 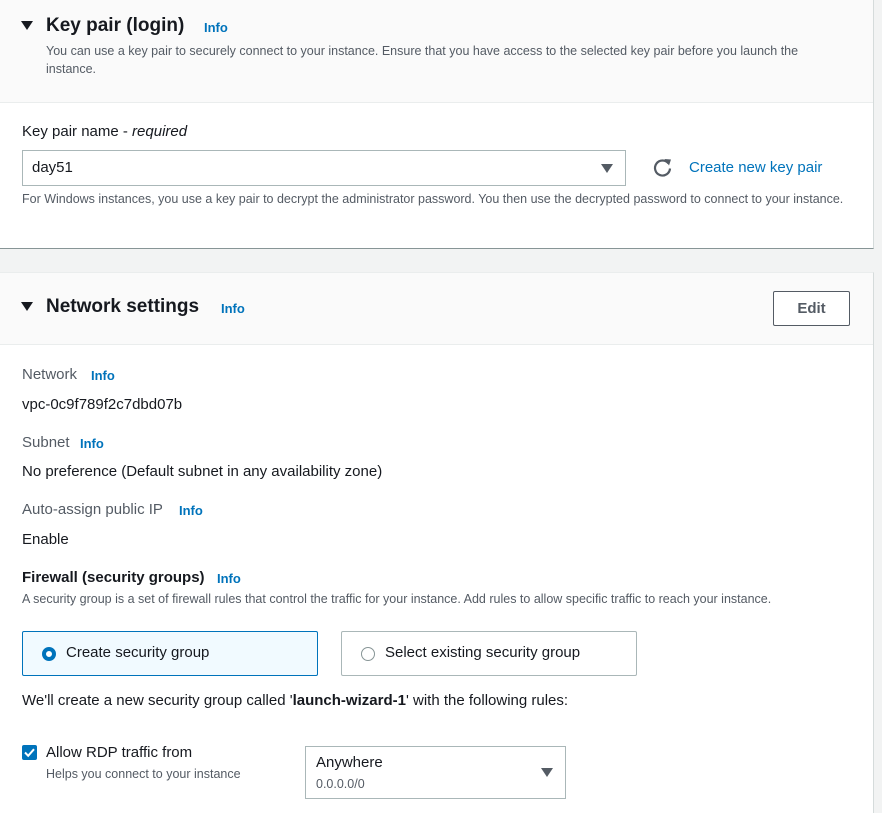 I want to click on radio-selected-icon, so click(x=49, y=654).